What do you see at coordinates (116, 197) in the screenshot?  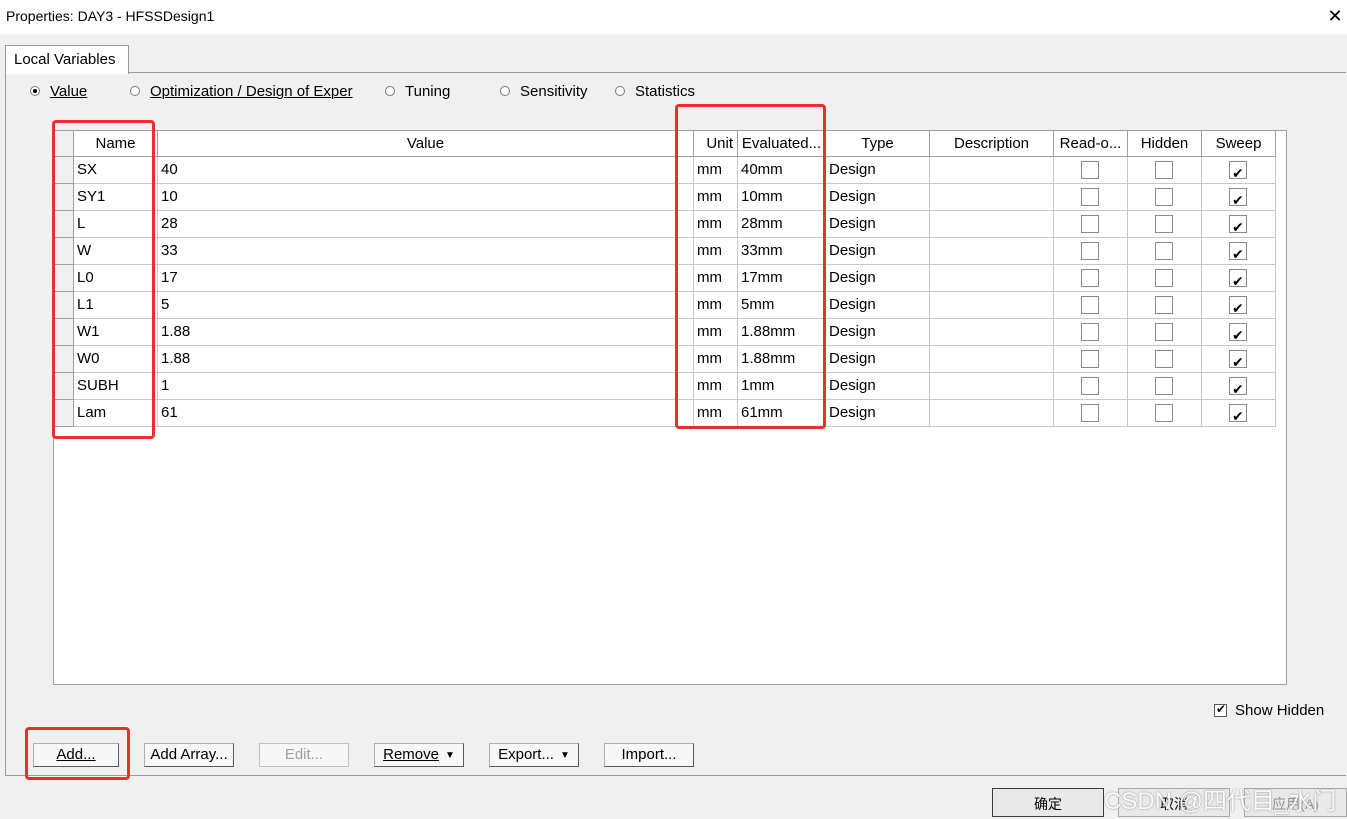 I see `cell-name: SY1` at bounding box center [116, 197].